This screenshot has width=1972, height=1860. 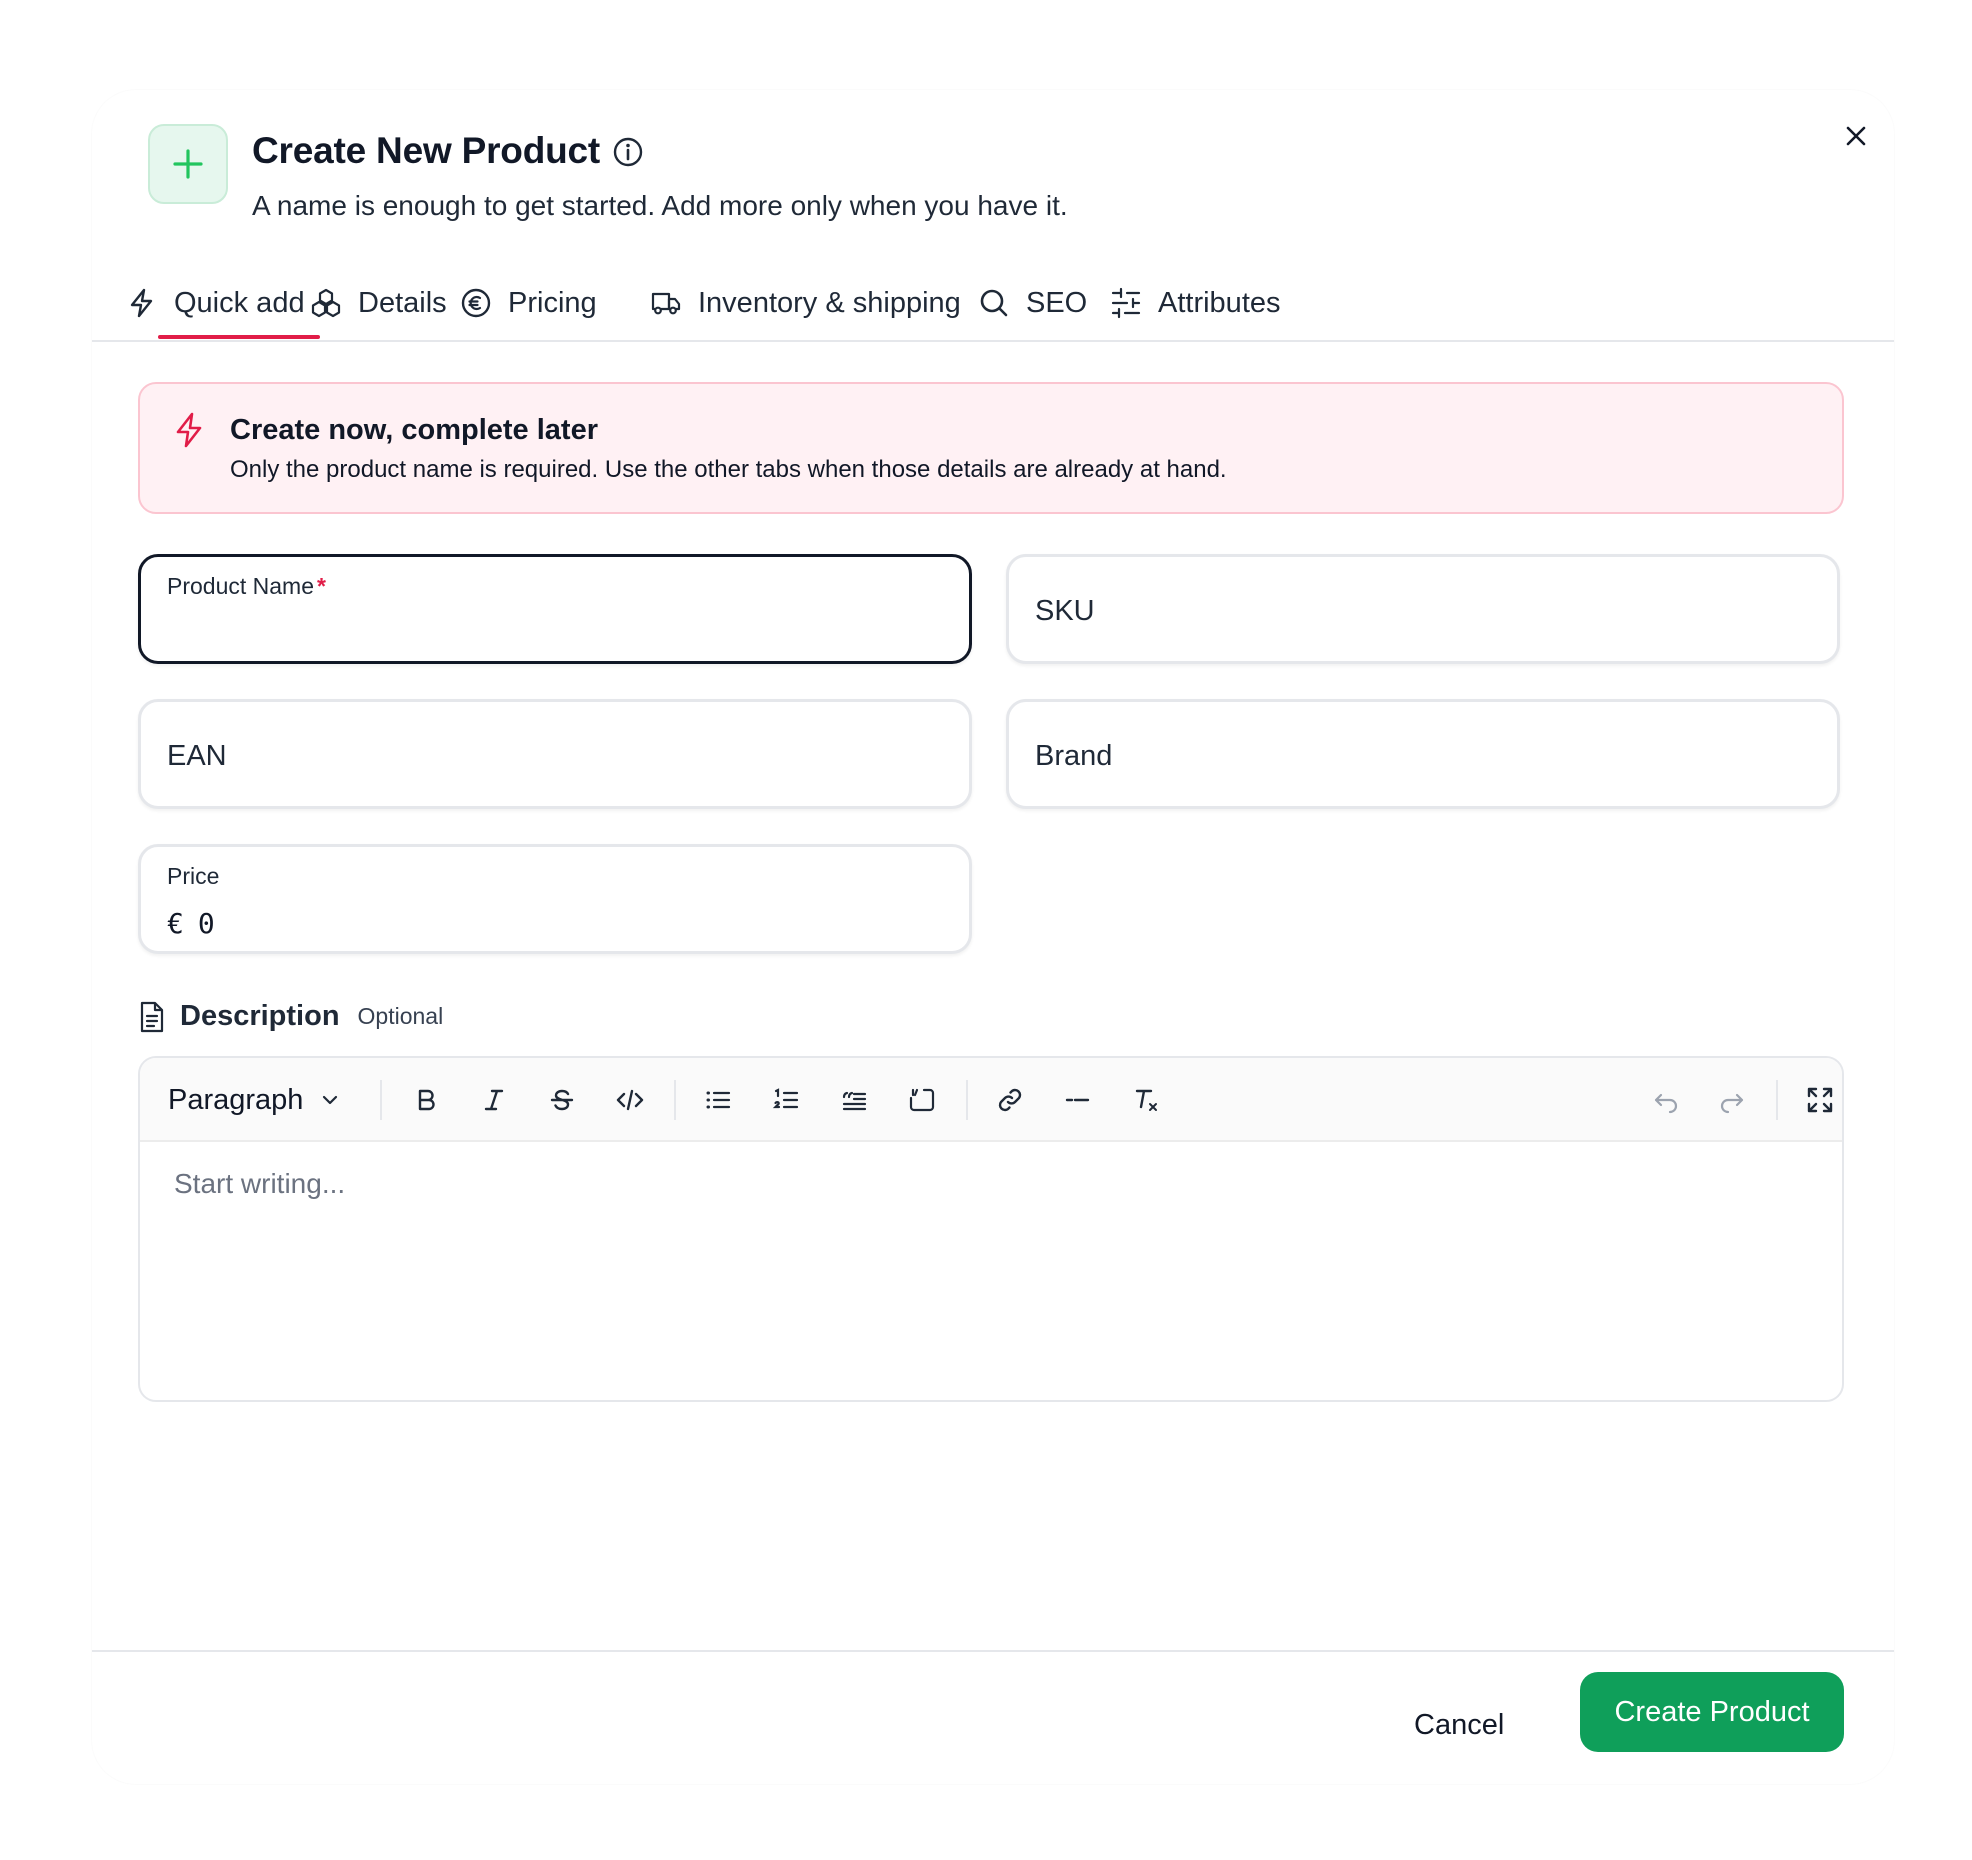 What do you see at coordinates (260, 1016) in the screenshot?
I see `description-title: Description` at bounding box center [260, 1016].